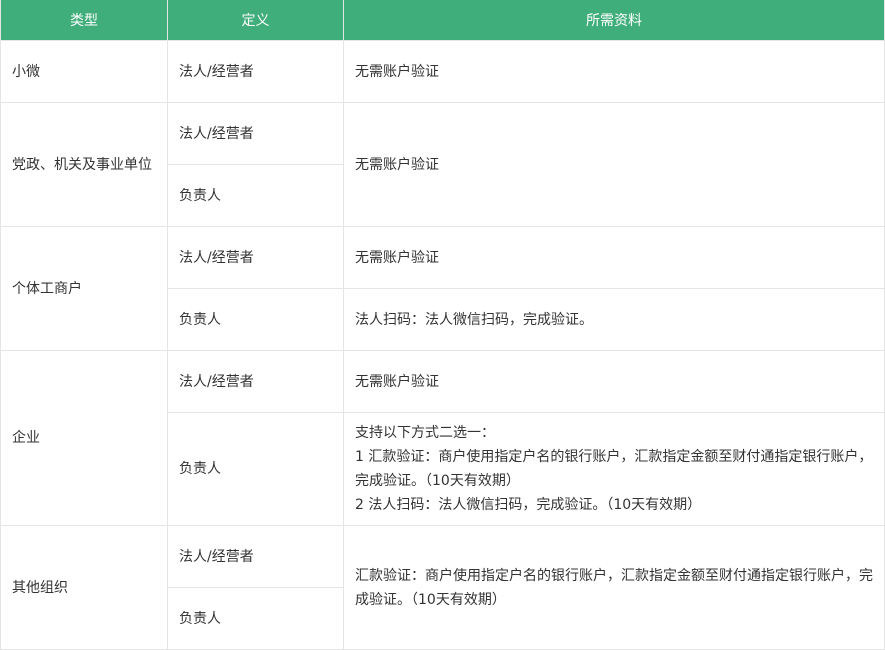 This screenshot has width=885, height=650. Describe the element at coordinates (614, 20) in the screenshot. I see `header-materials: 所需资料` at that location.